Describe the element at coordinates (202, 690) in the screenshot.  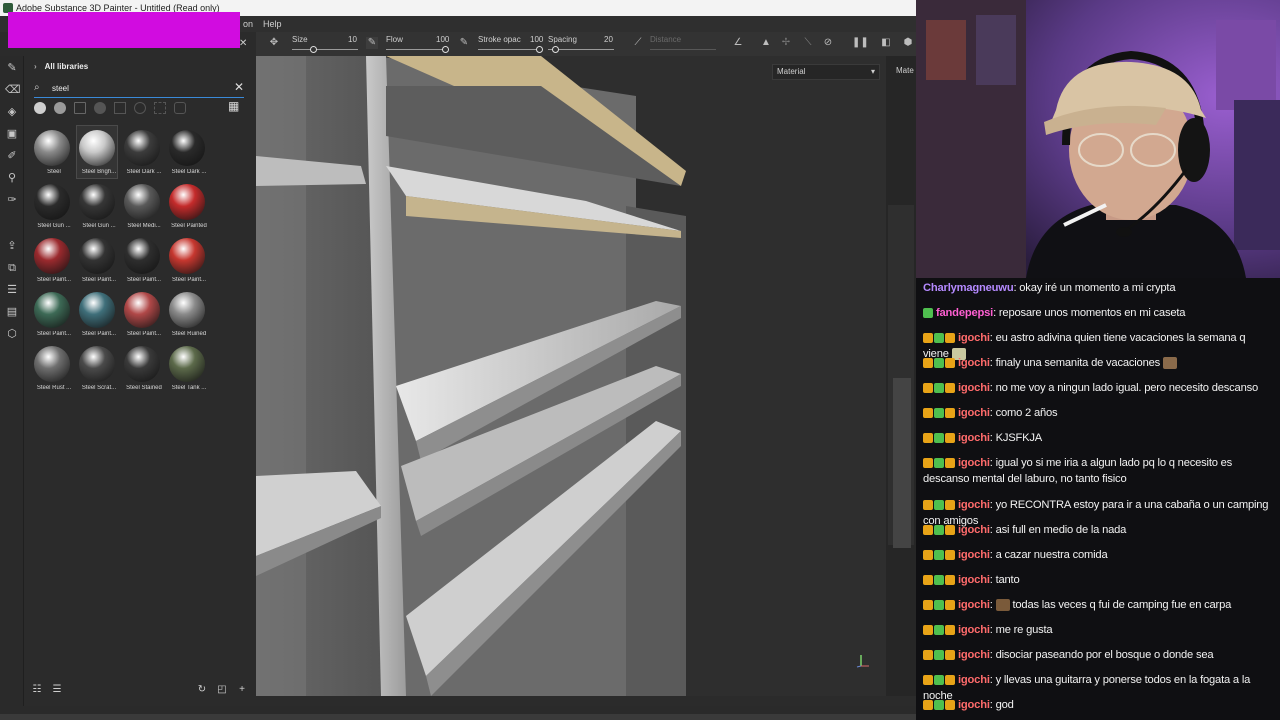
I see `refresh-icon: ↻` at that location.